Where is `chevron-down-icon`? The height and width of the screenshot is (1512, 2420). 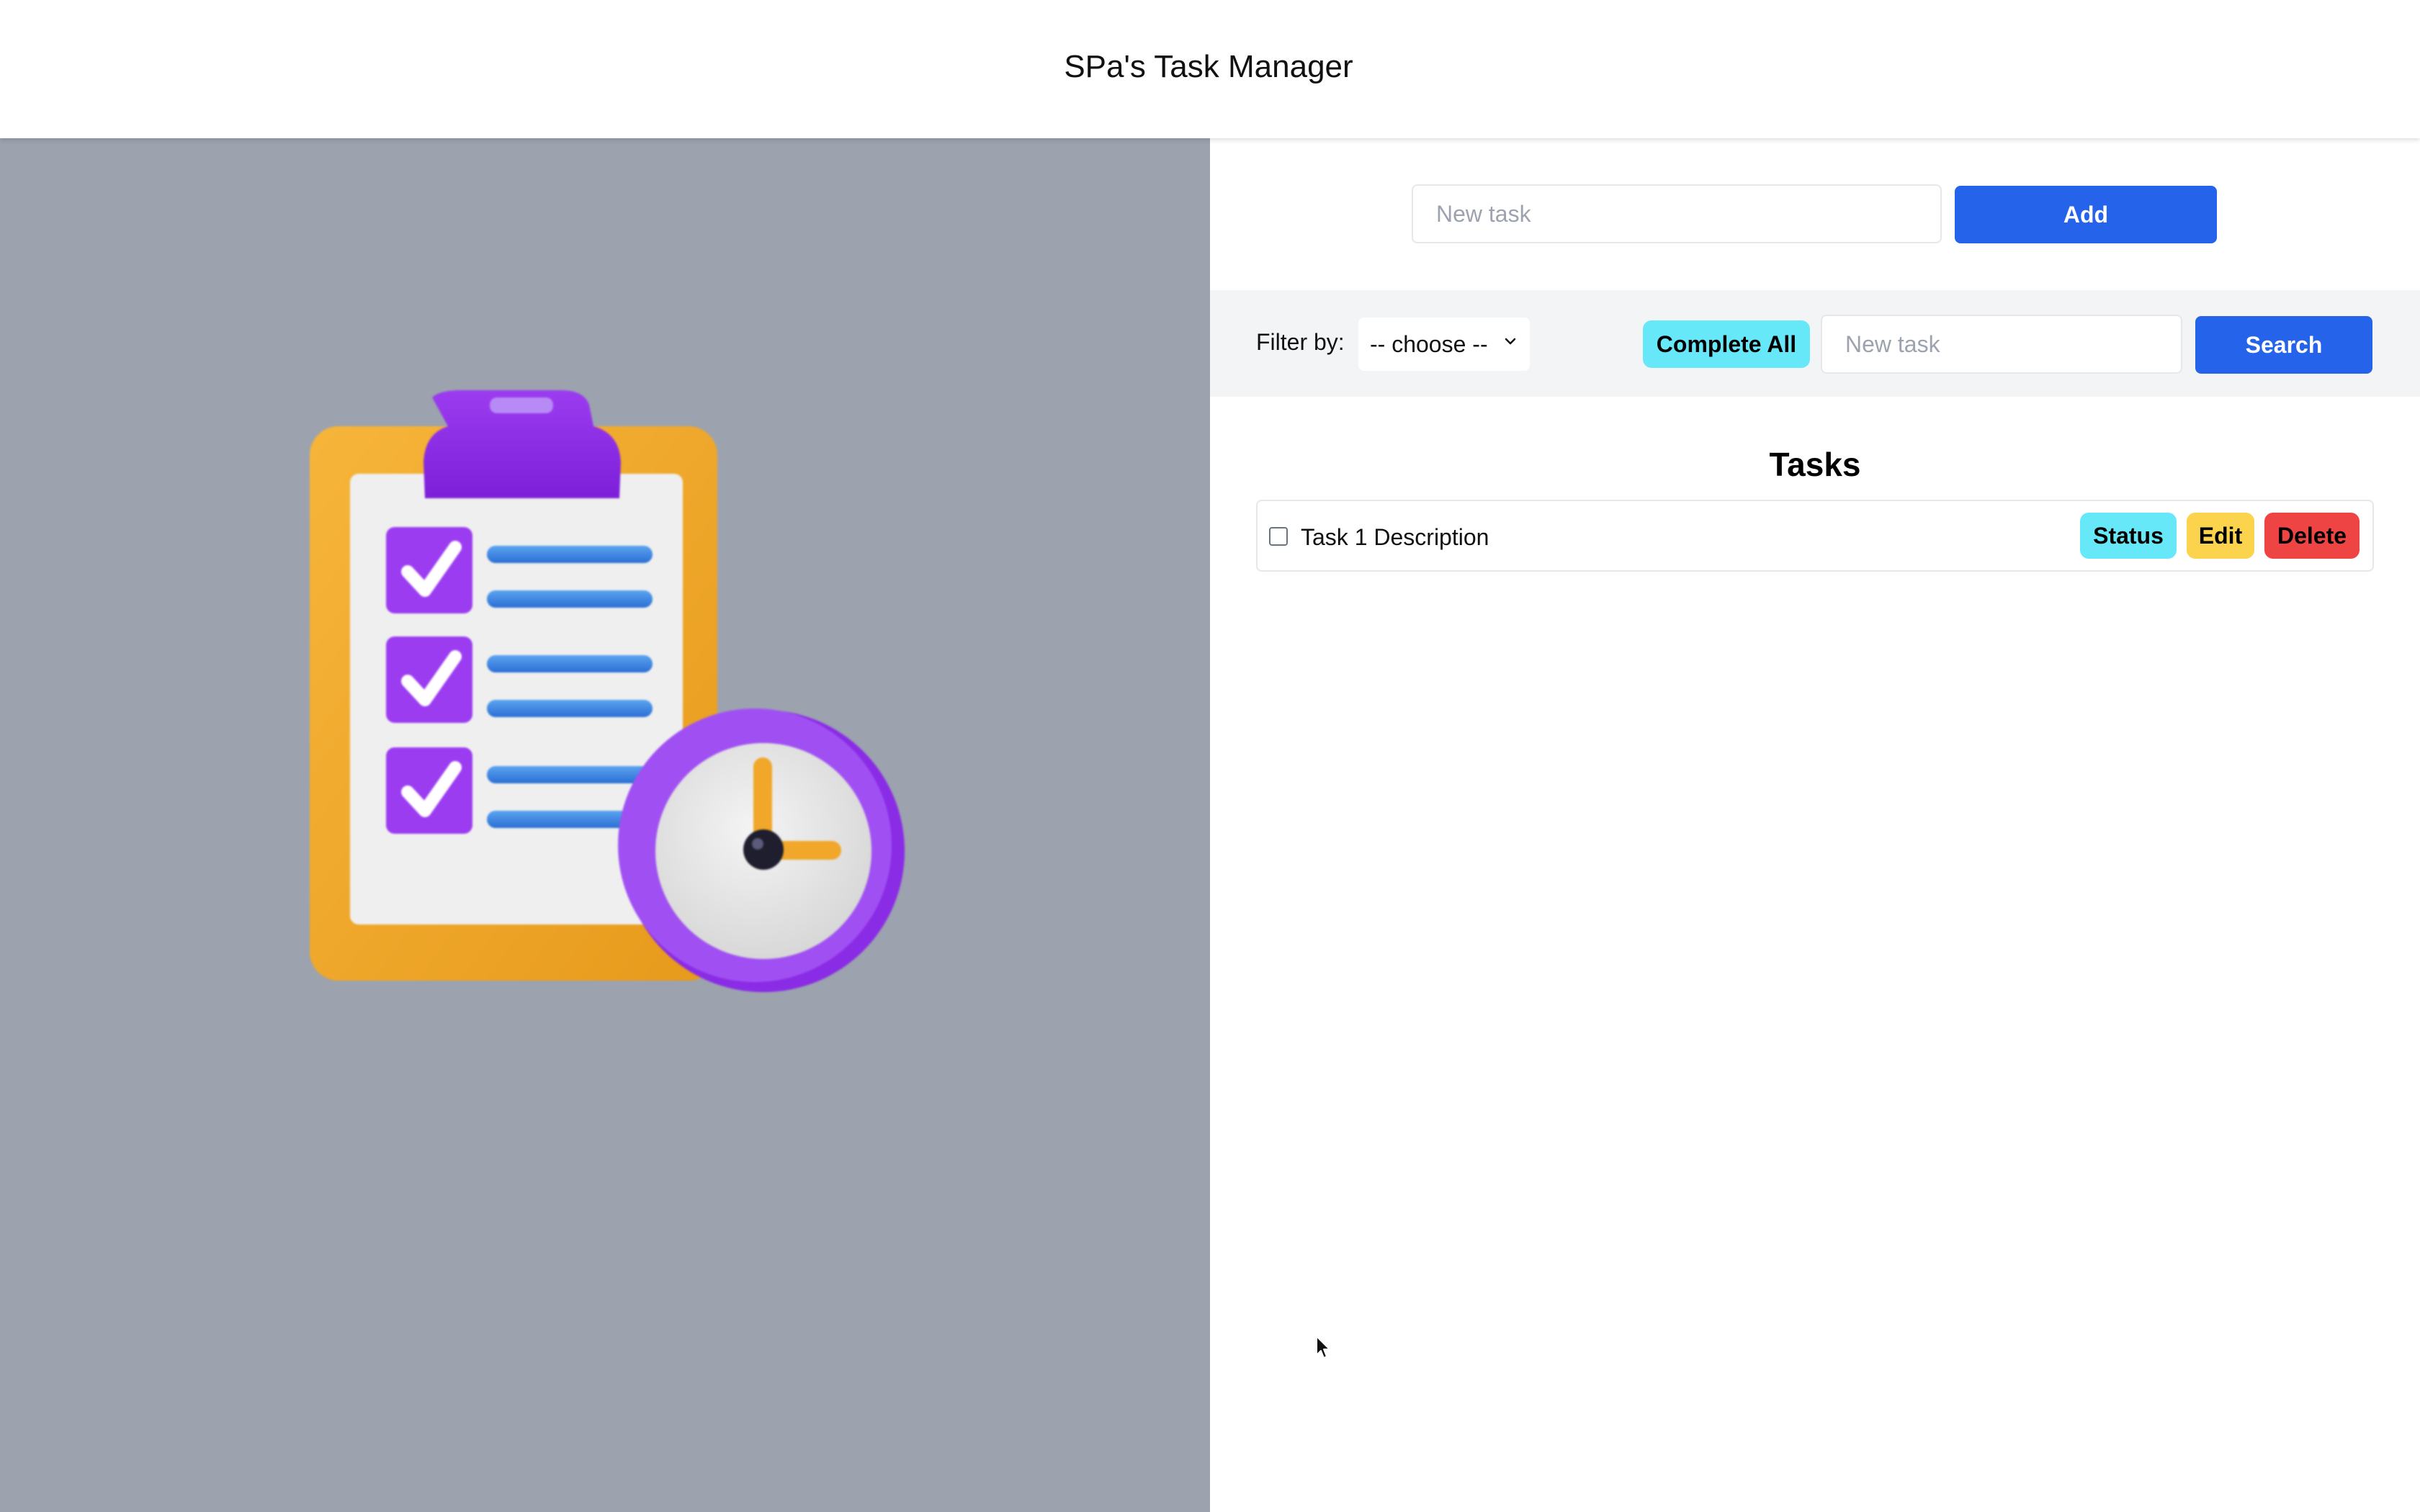 chevron-down-icon is located at coordinates (1510, 341).